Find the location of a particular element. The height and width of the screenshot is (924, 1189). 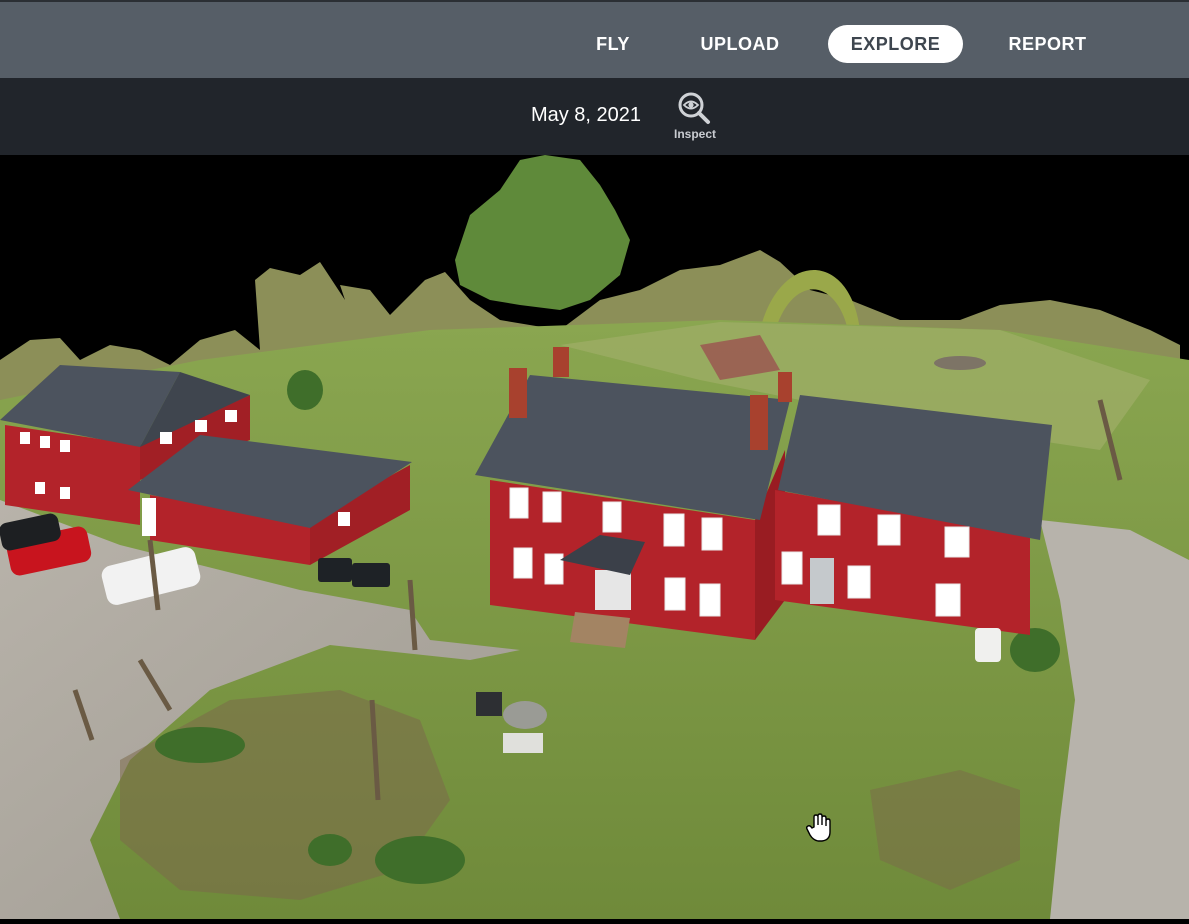

inspect-label: Inspect is located at coordinates (694, 134).